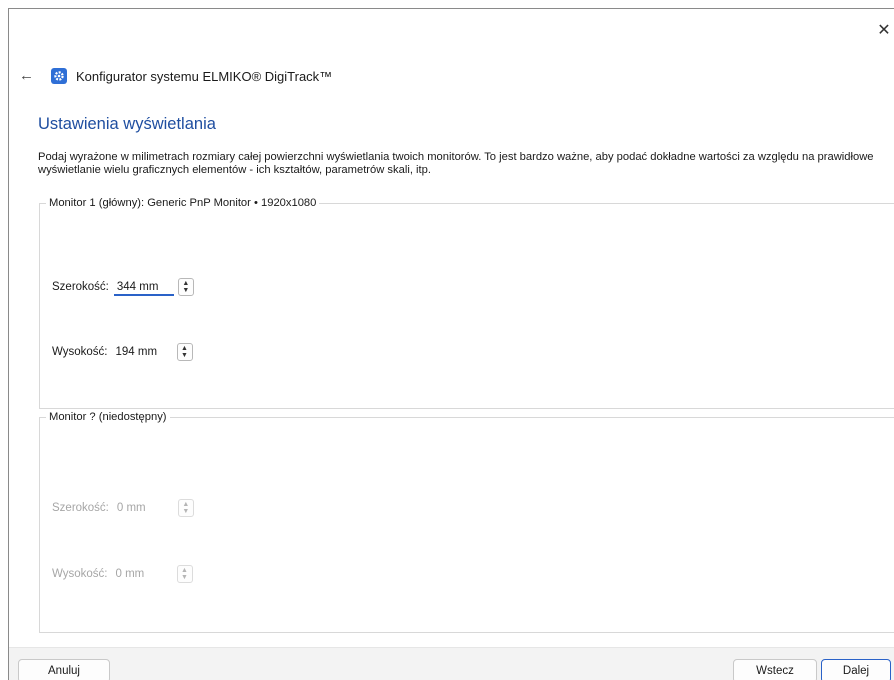 The image size is (894, 680). I want to click on monitor-2-height-field: Wysokość: 0 mm ▲ ▼, so click(122, 574).